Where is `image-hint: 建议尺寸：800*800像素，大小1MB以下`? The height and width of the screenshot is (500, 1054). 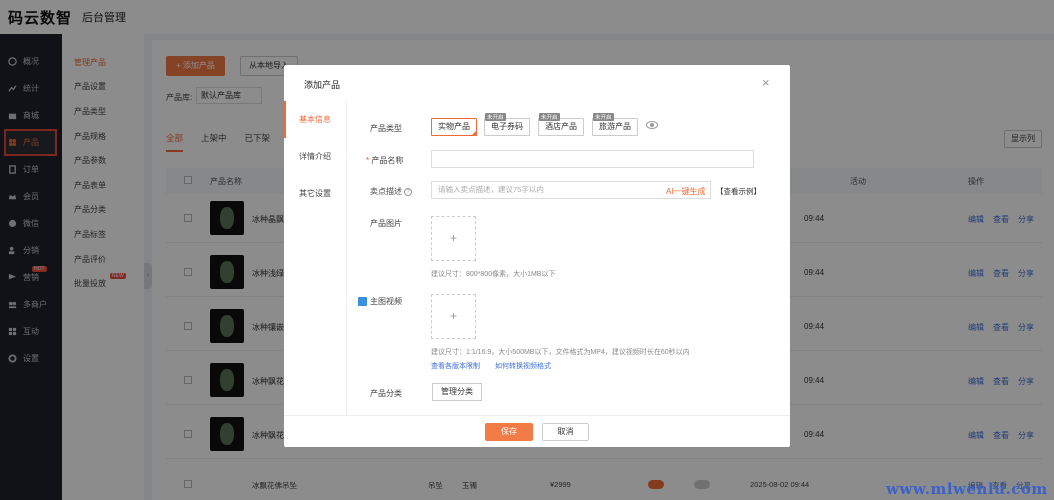
image-hint: 建议尺寸：800*800像素，大小1MB以下 is located at coordinates (493, 274).